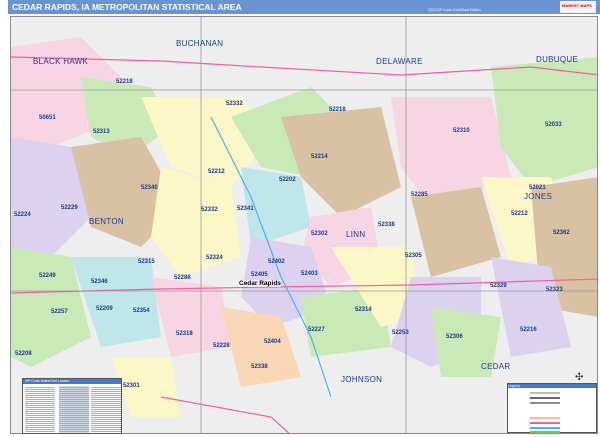 This screenshot has width=600, height=437. I want to click on zip-label: 52323, so click(554, 290).